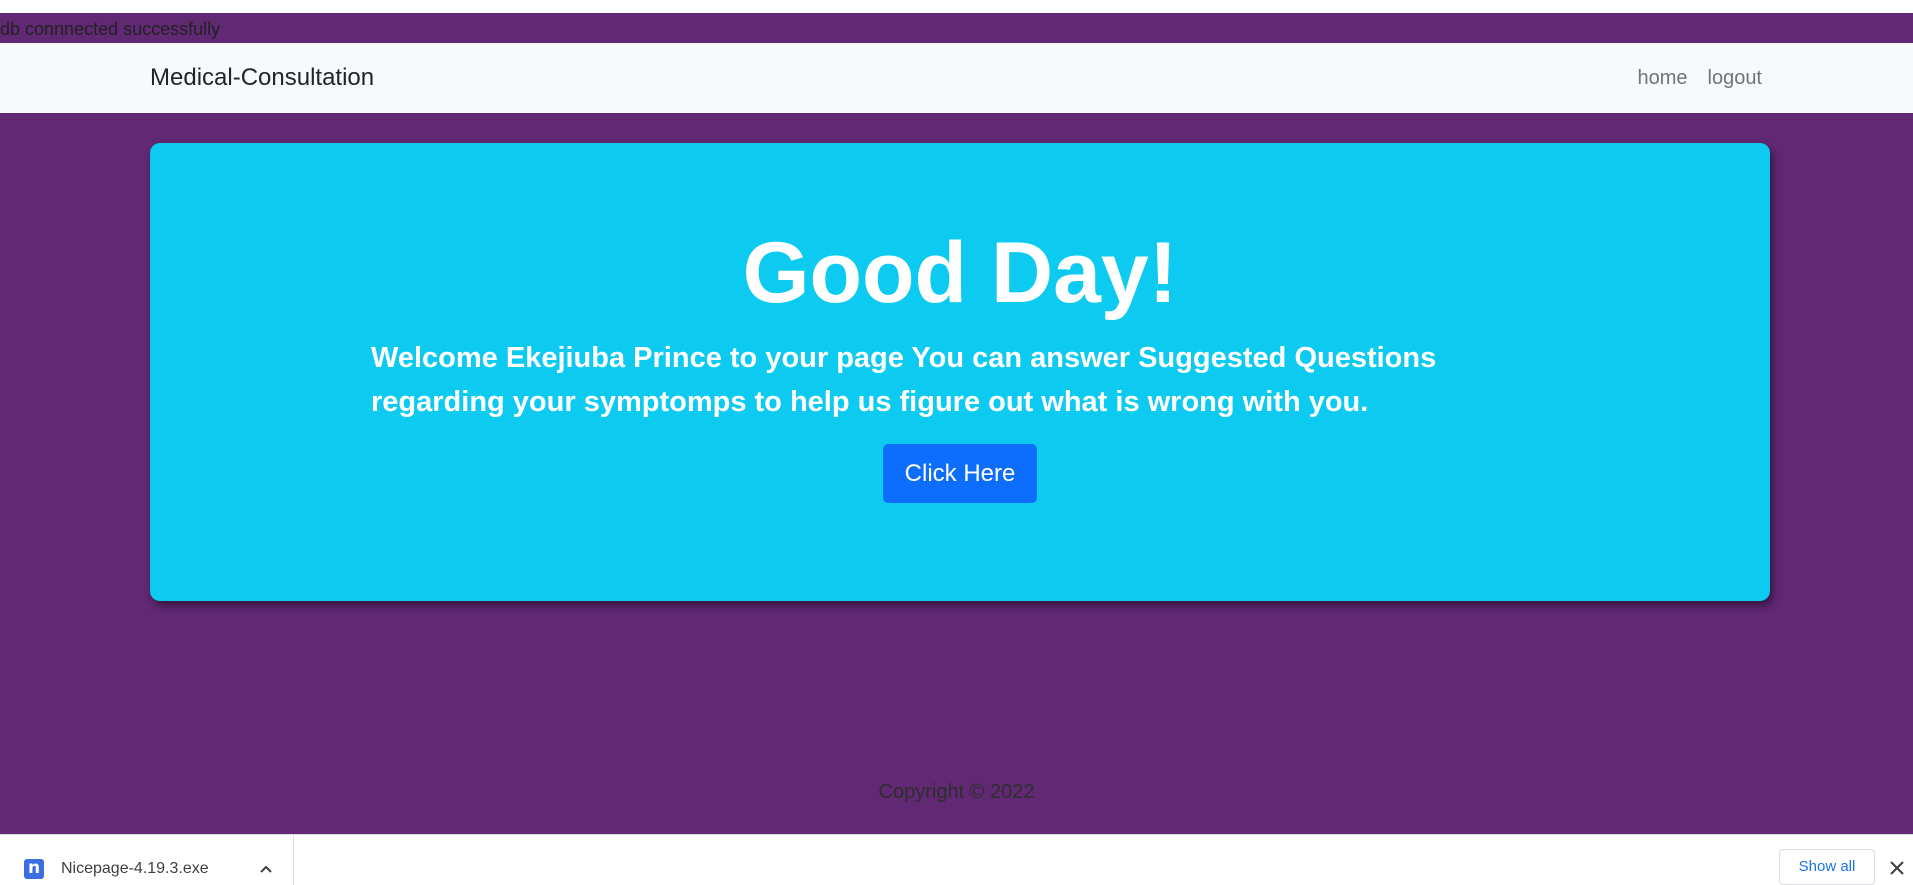 This screenshot has height=885, width=1913. I want to click on nav-links: home logout, so click(1699, 78).